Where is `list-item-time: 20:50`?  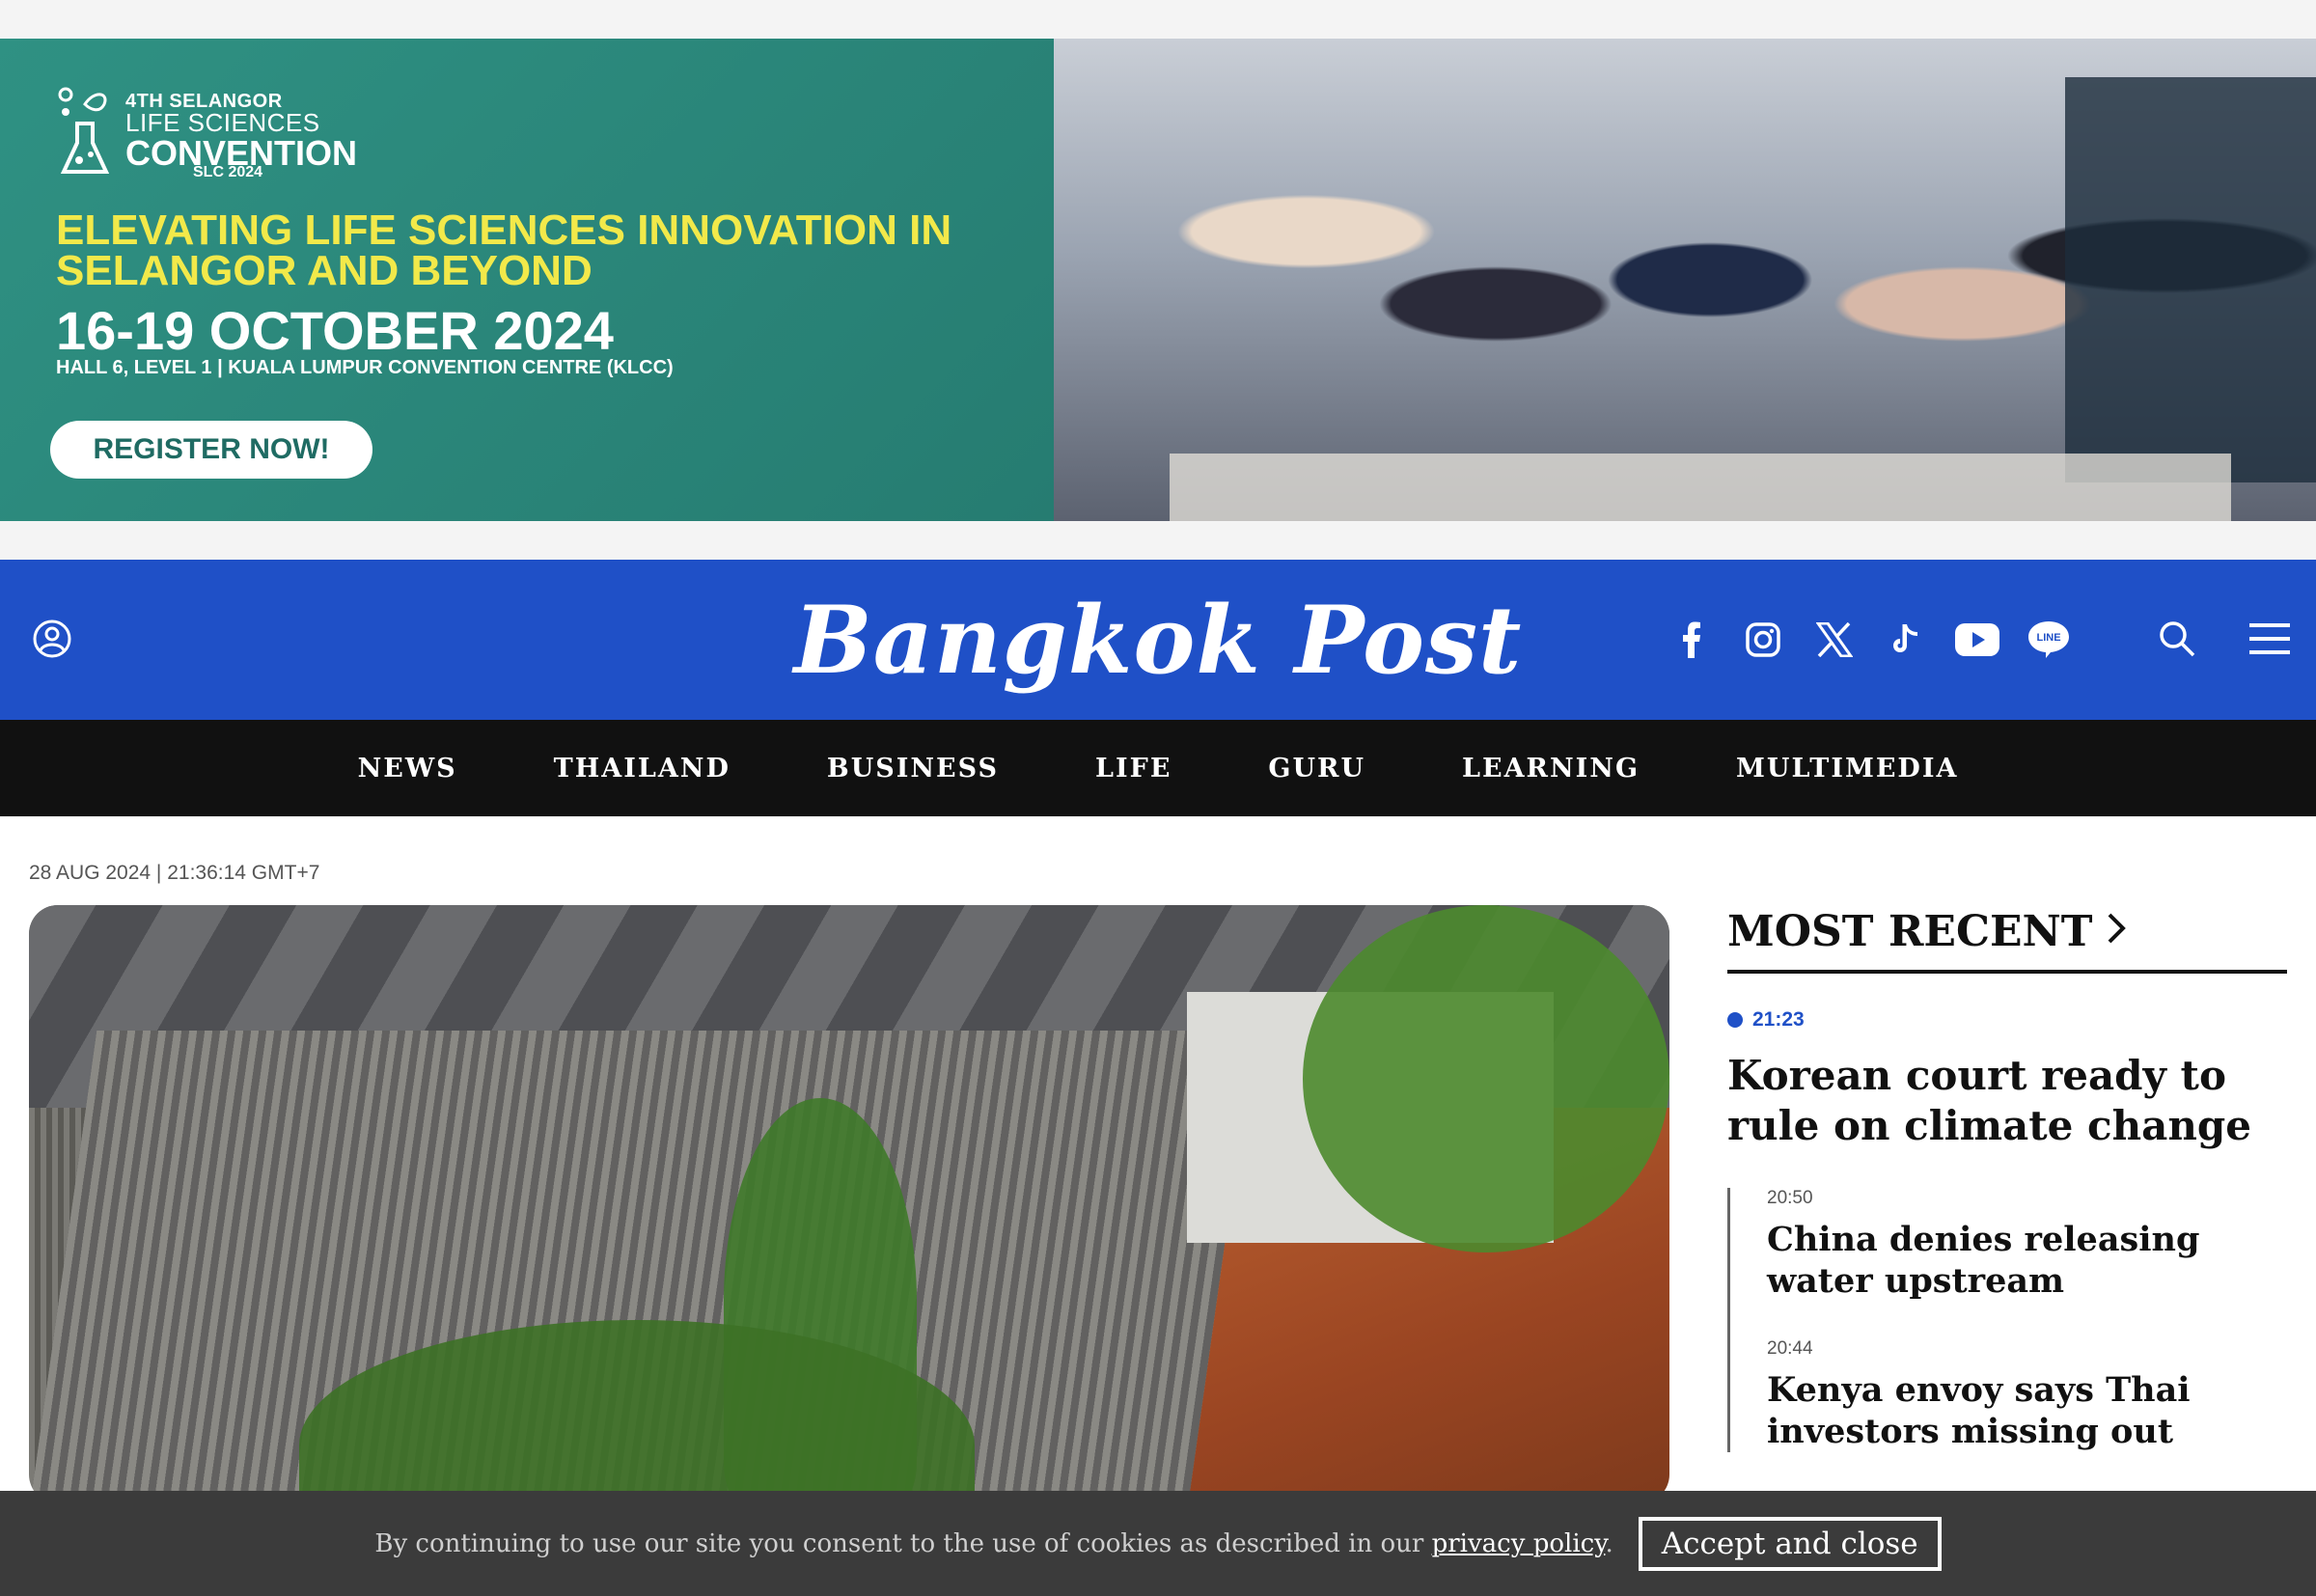 list-item-time: 20:50 is located at coordinates (1790, 1198).